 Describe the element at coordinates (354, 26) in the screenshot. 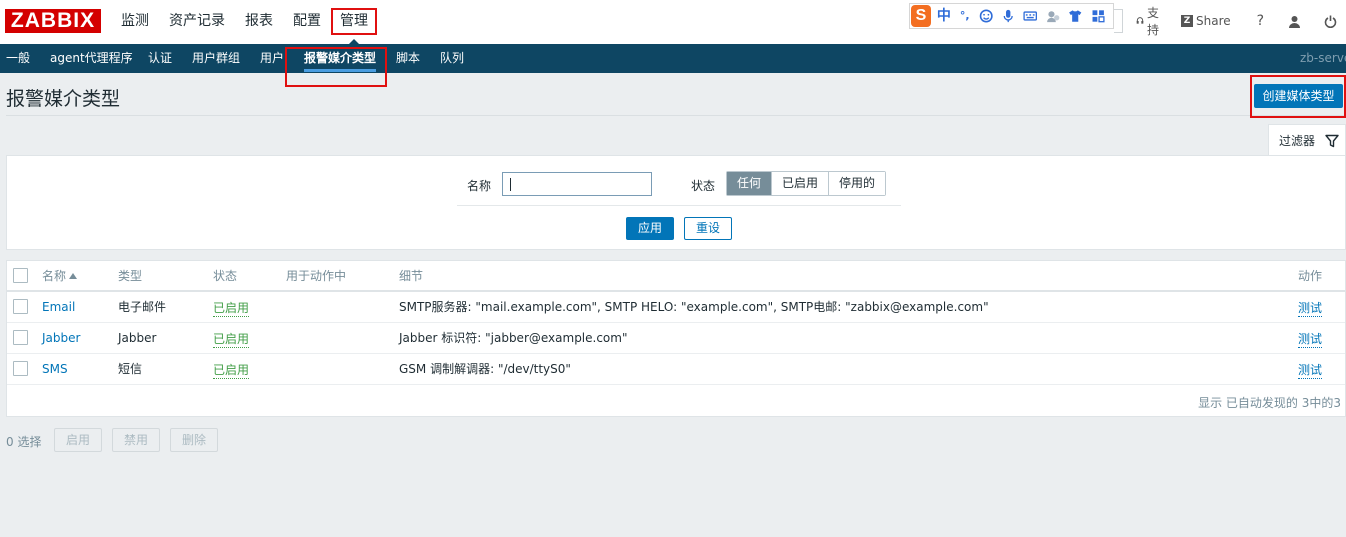

I see `menu-administration: 管理` at that location.